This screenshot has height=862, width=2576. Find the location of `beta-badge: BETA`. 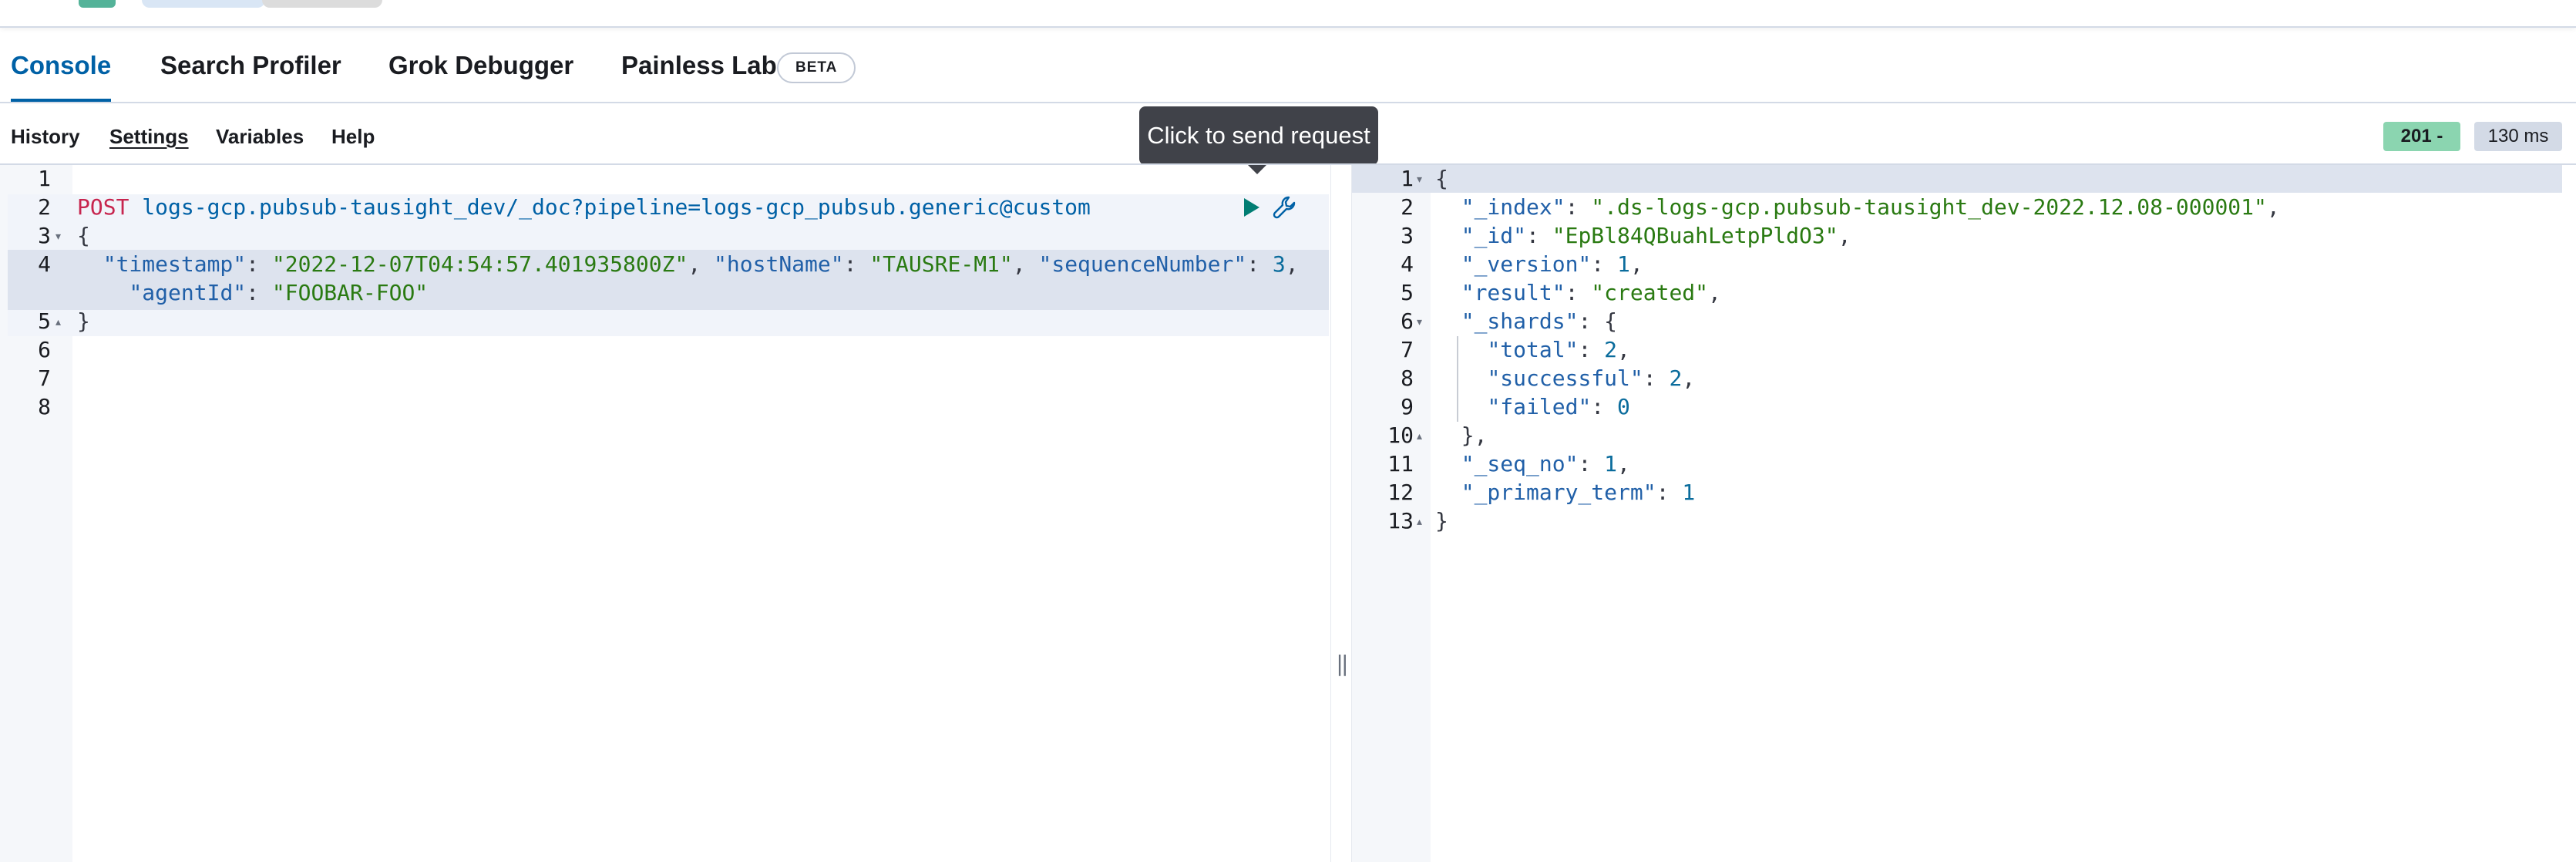

beta-badge: BETA is located at coordinates (816, 67).